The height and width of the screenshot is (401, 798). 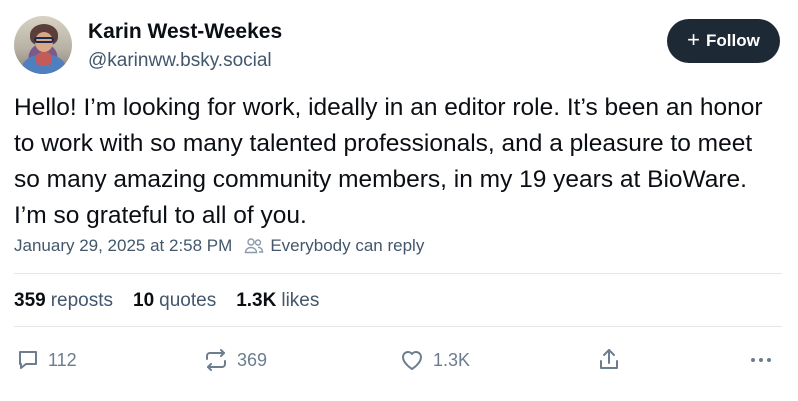 I want to click on more-options-button, so click(x=761, y=360).